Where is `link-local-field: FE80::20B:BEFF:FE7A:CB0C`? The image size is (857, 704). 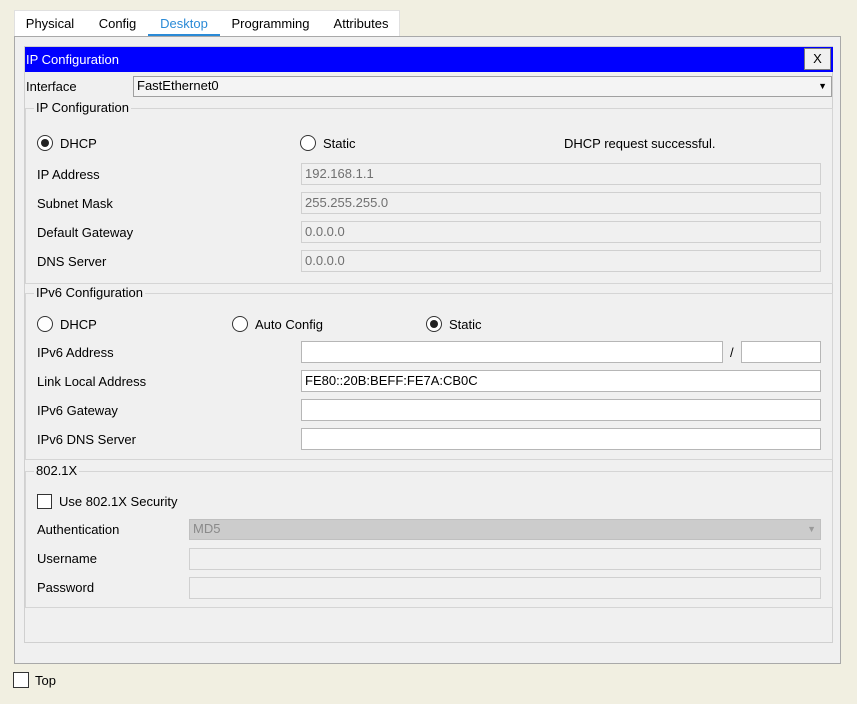 link-local-field: FE80::20B:BEFF:FE7A:CB0C is located at coordinates (561, 381).